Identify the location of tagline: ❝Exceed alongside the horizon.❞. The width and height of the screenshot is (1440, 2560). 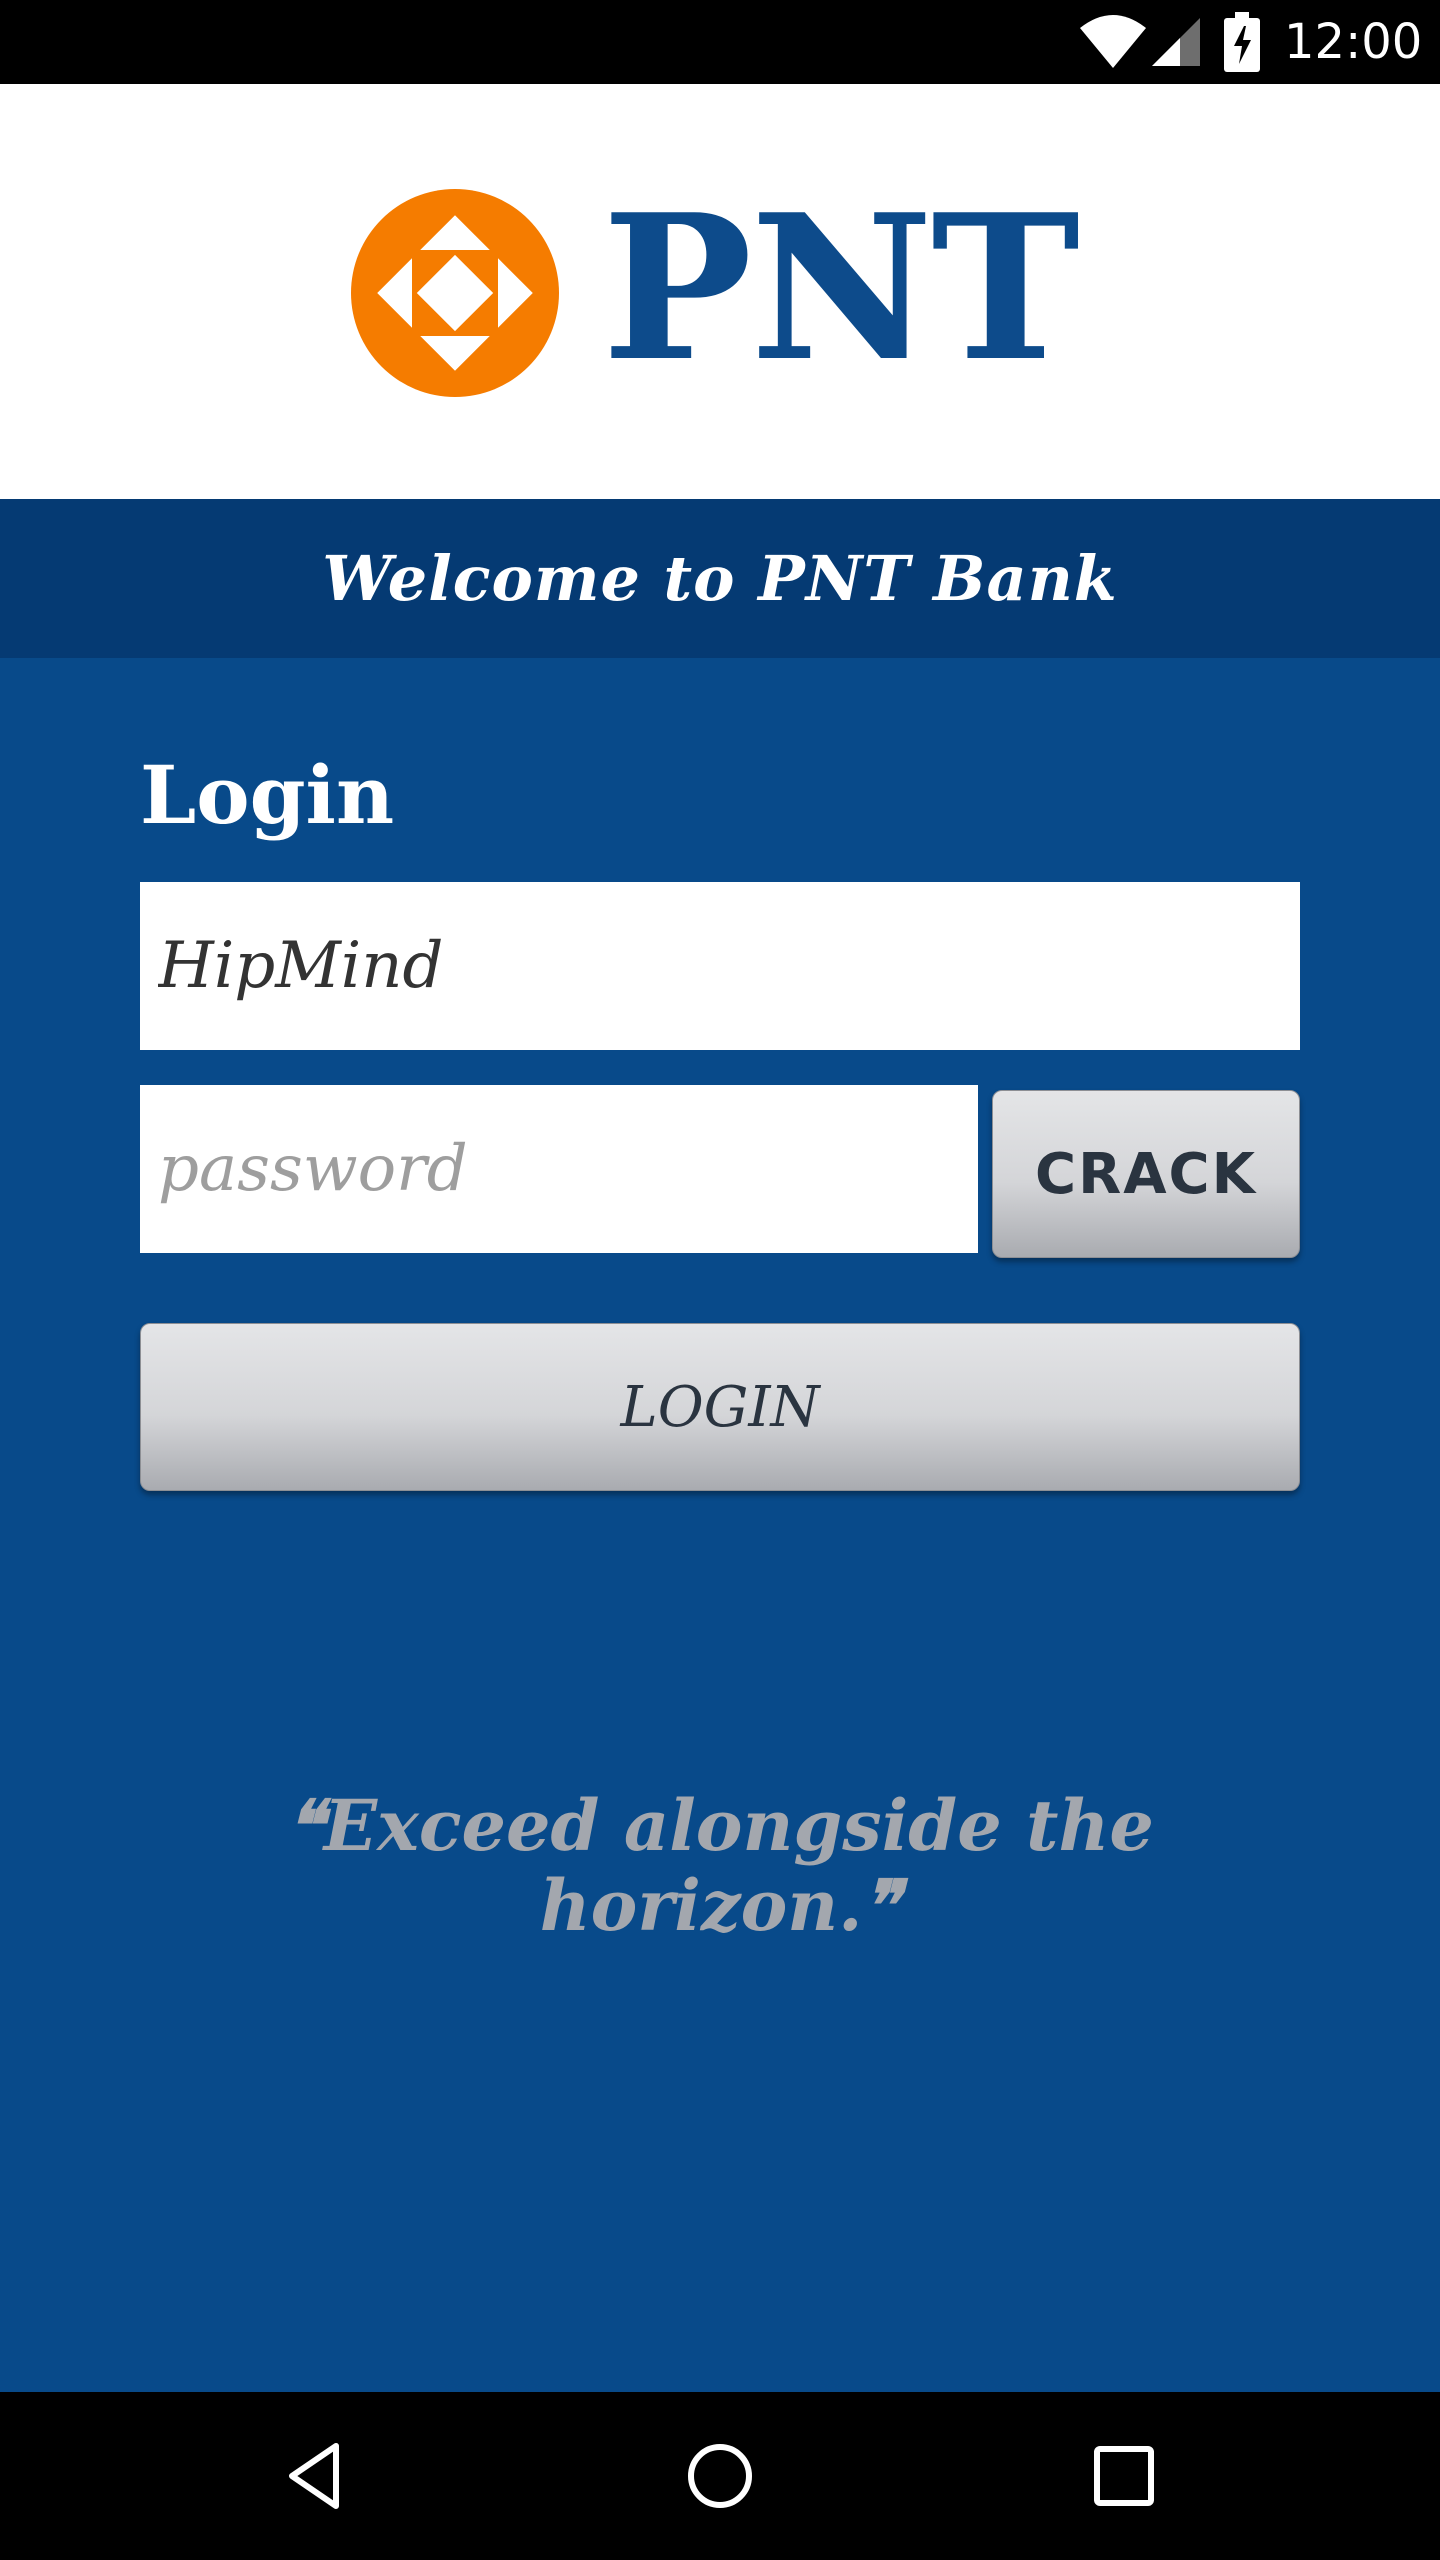
(720, 1866).